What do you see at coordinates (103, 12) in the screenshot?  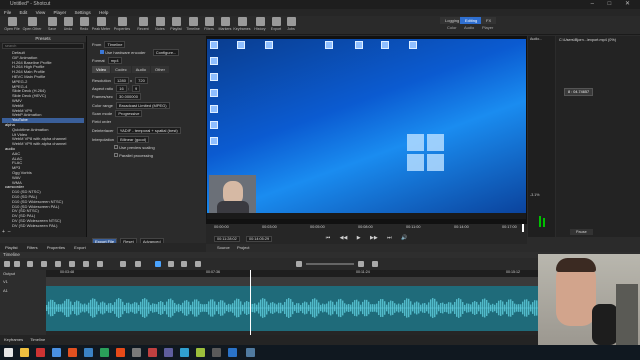 I see `menu-help: Help` at bounding box center [103, 12].